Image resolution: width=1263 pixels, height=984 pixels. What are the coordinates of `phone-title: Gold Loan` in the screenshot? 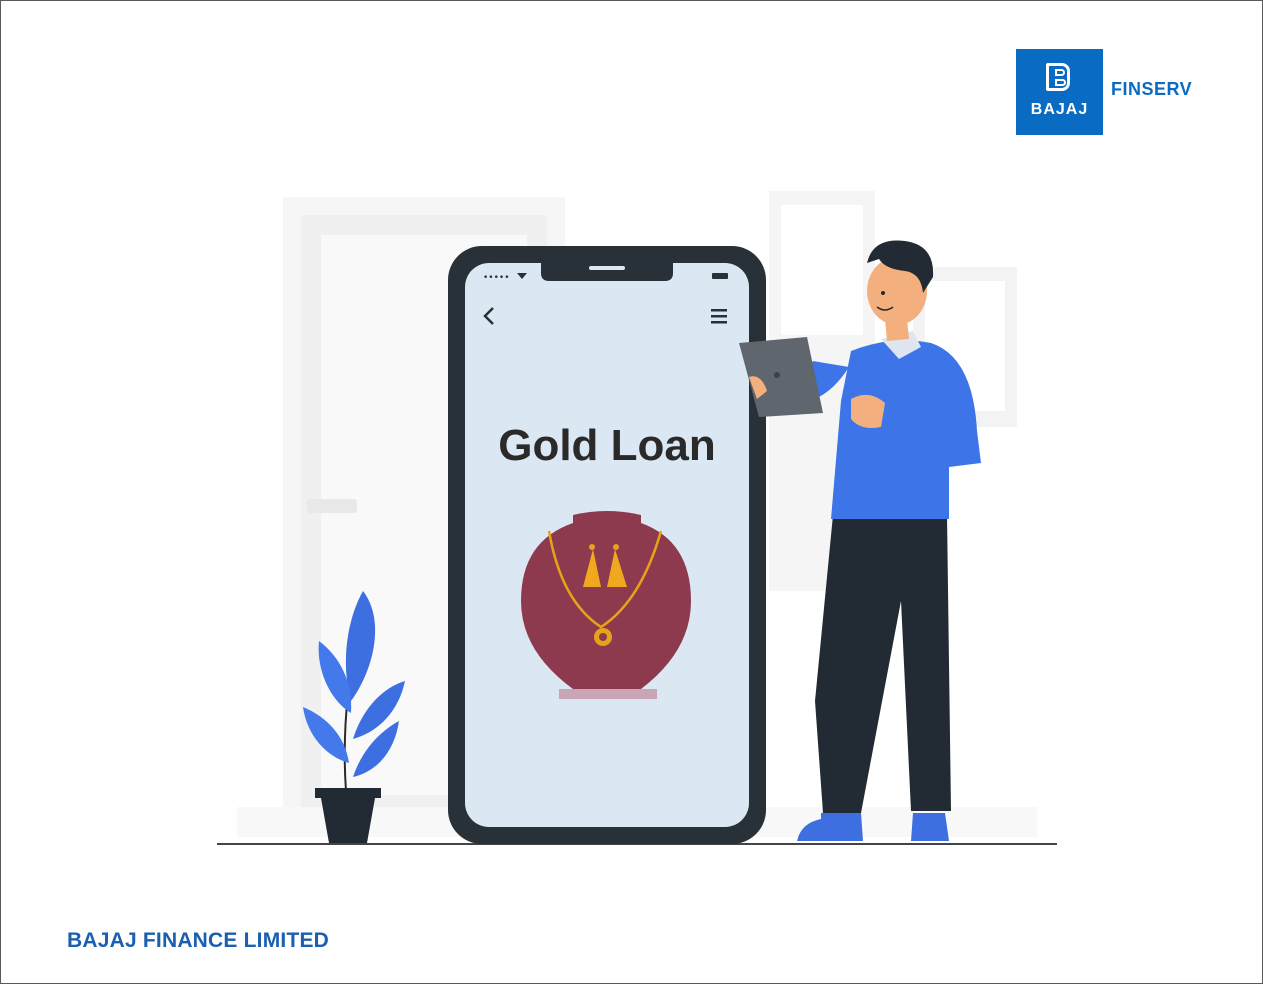 It's located at (607, 445).